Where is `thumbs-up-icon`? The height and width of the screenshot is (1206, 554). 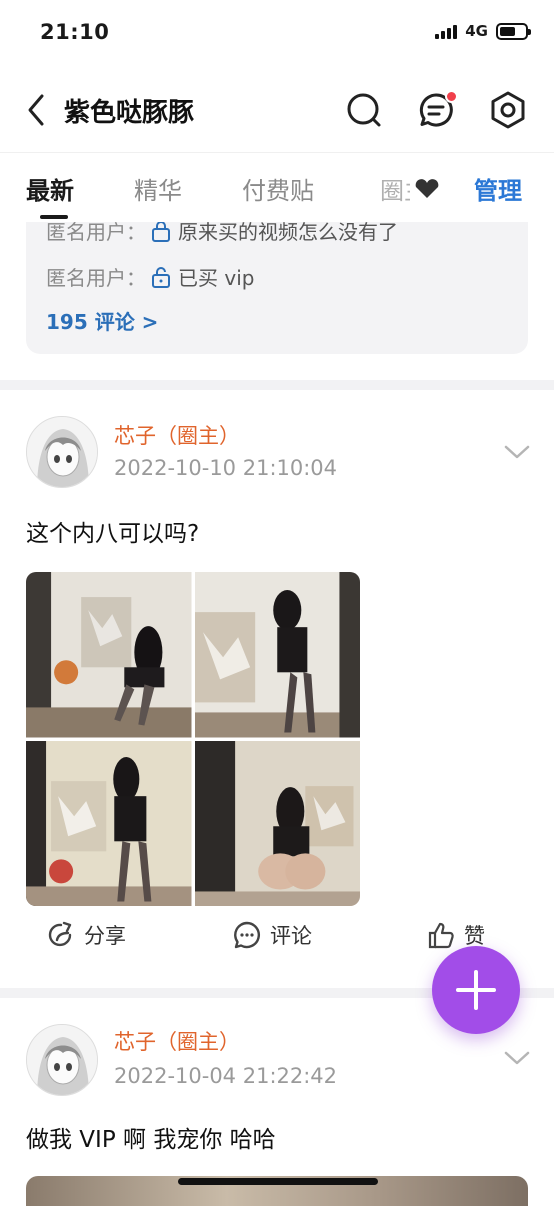 thumbs-up-icon is located at coordinates (441, 935).